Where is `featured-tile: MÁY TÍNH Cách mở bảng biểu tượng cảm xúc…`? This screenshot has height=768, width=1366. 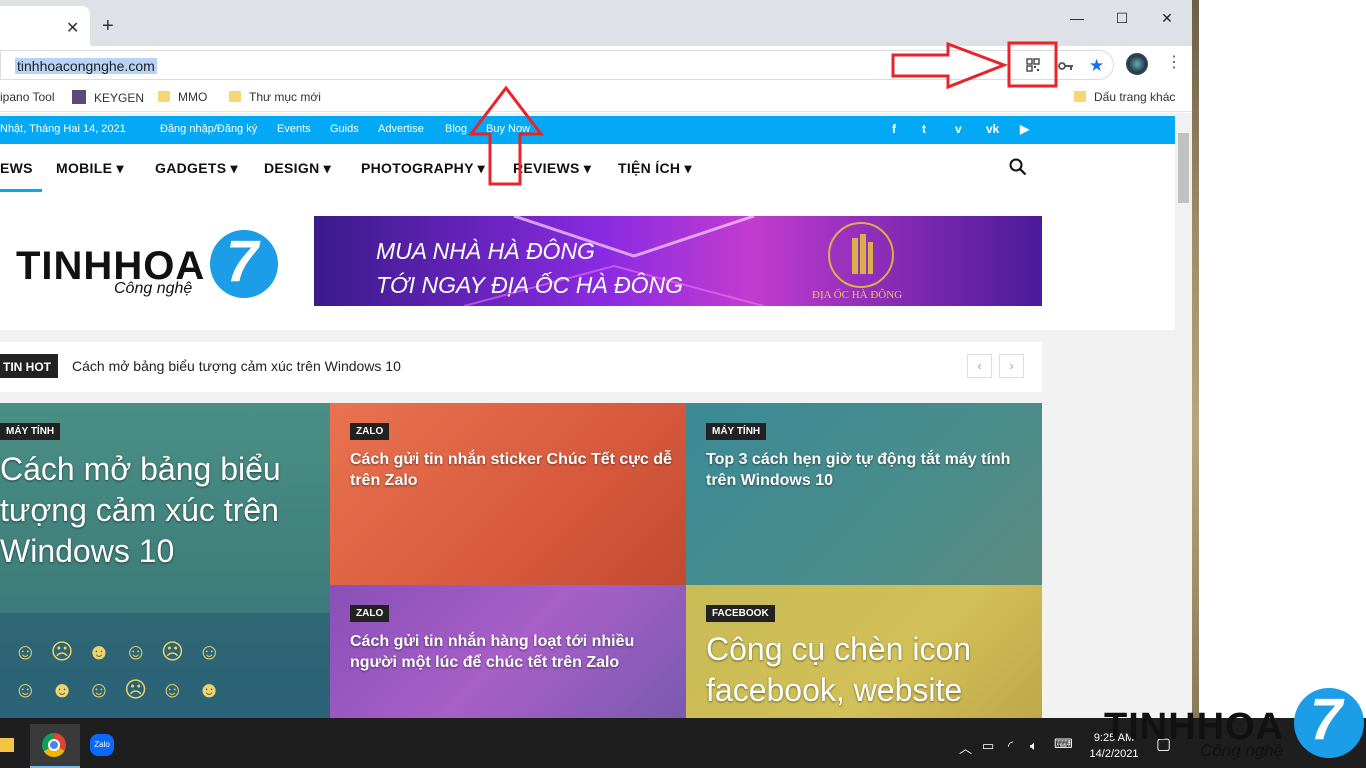 featured-tile: MÁY TÍNH Cách mở bảng biểu tượng cảm xúc… is located at coordinates (165, 560).